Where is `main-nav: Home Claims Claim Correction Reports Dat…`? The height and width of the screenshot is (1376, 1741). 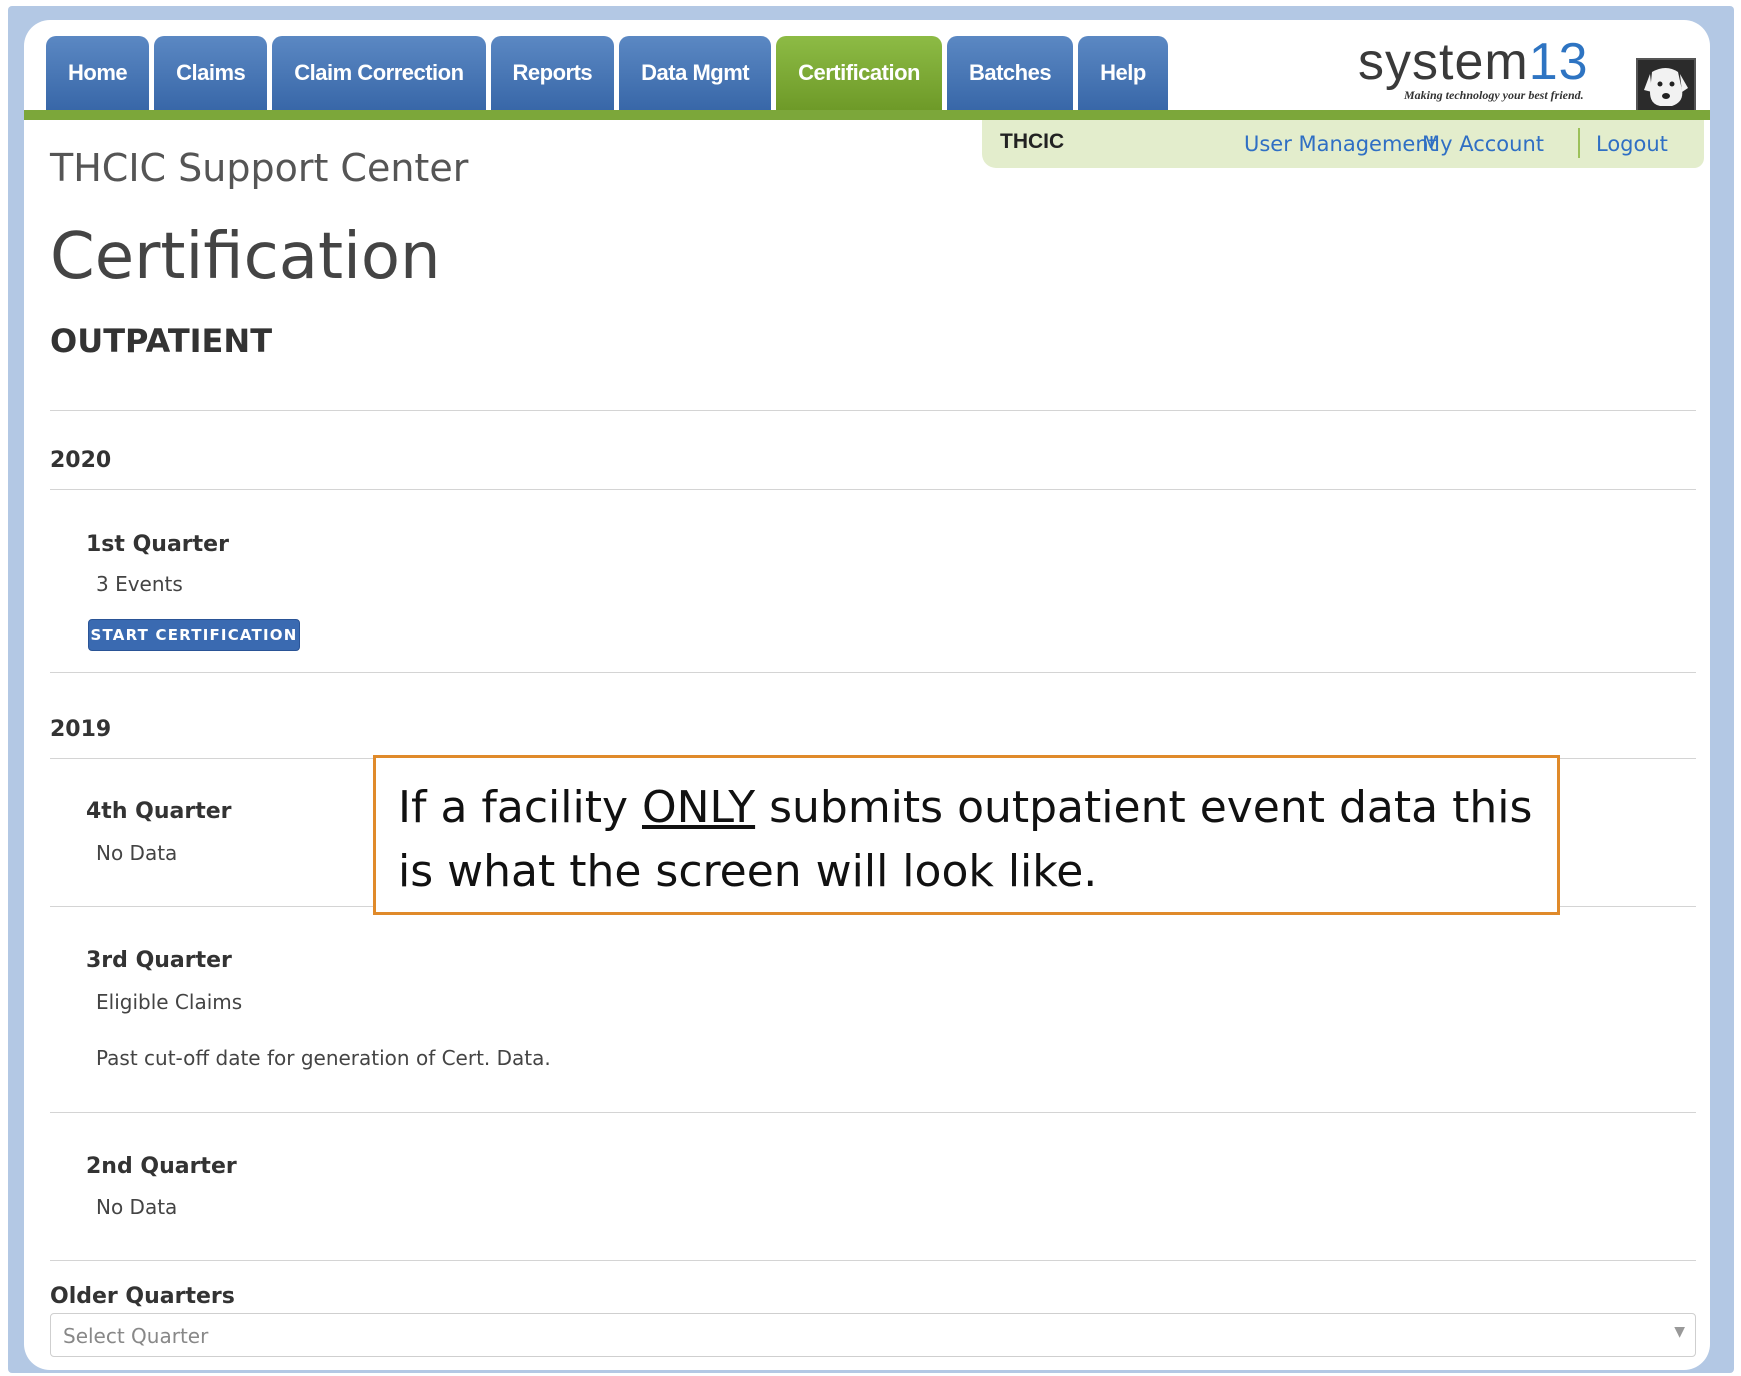
main-nav: Home Claims Claim Correction Reports Dat… is located at coordinates (607, 73).